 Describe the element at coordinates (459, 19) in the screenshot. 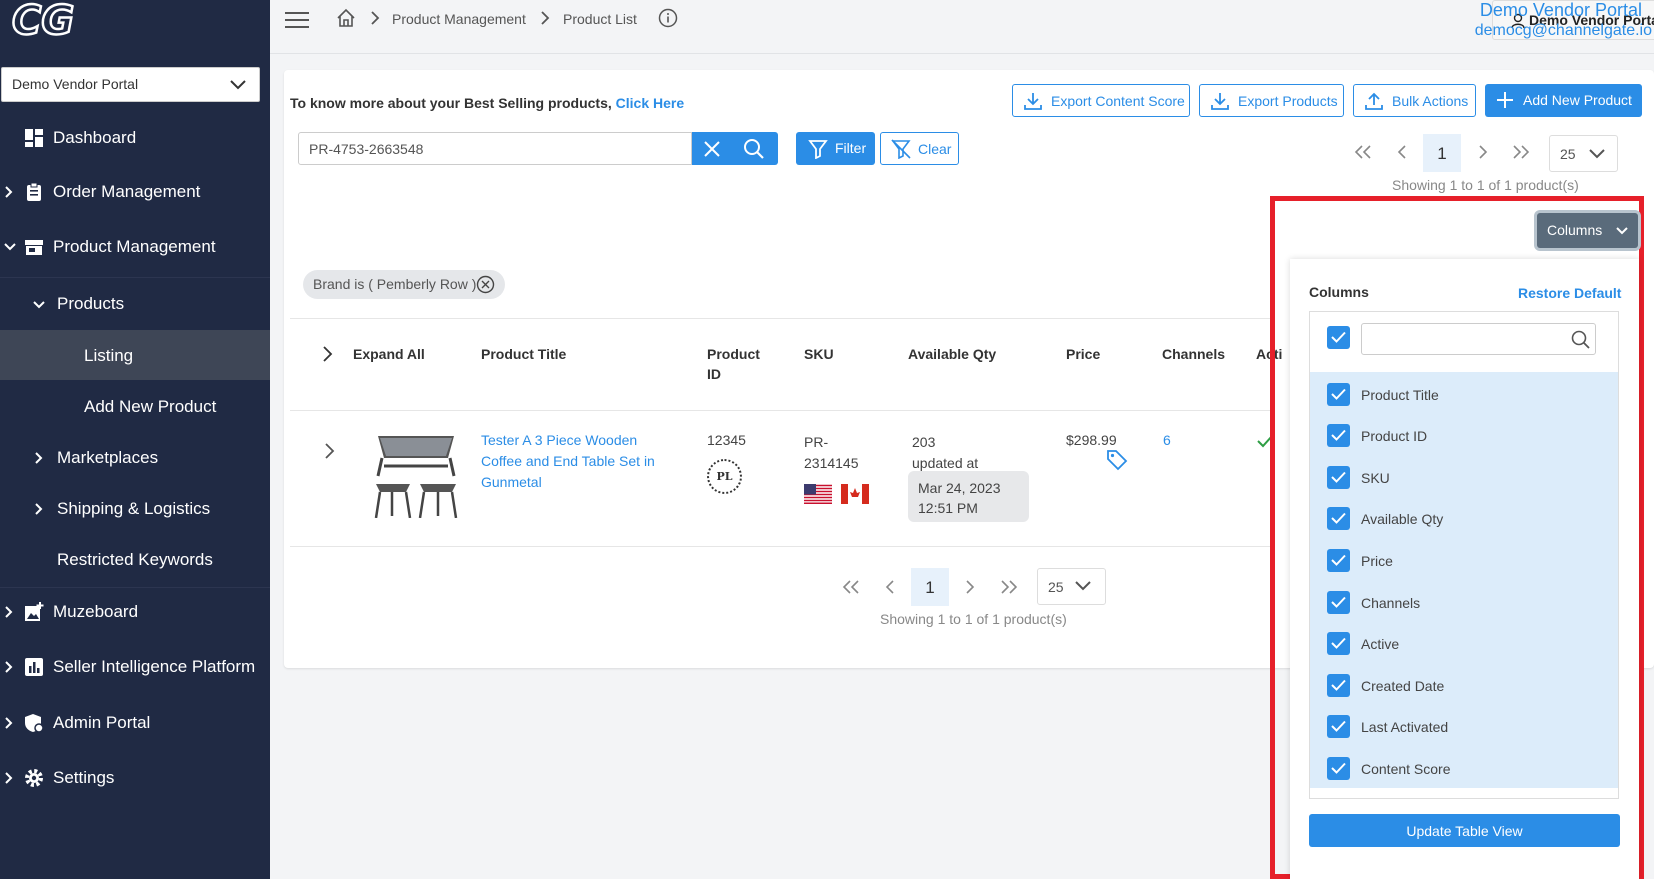

I see `breadcrumb-product-management: Product Management` at that location.